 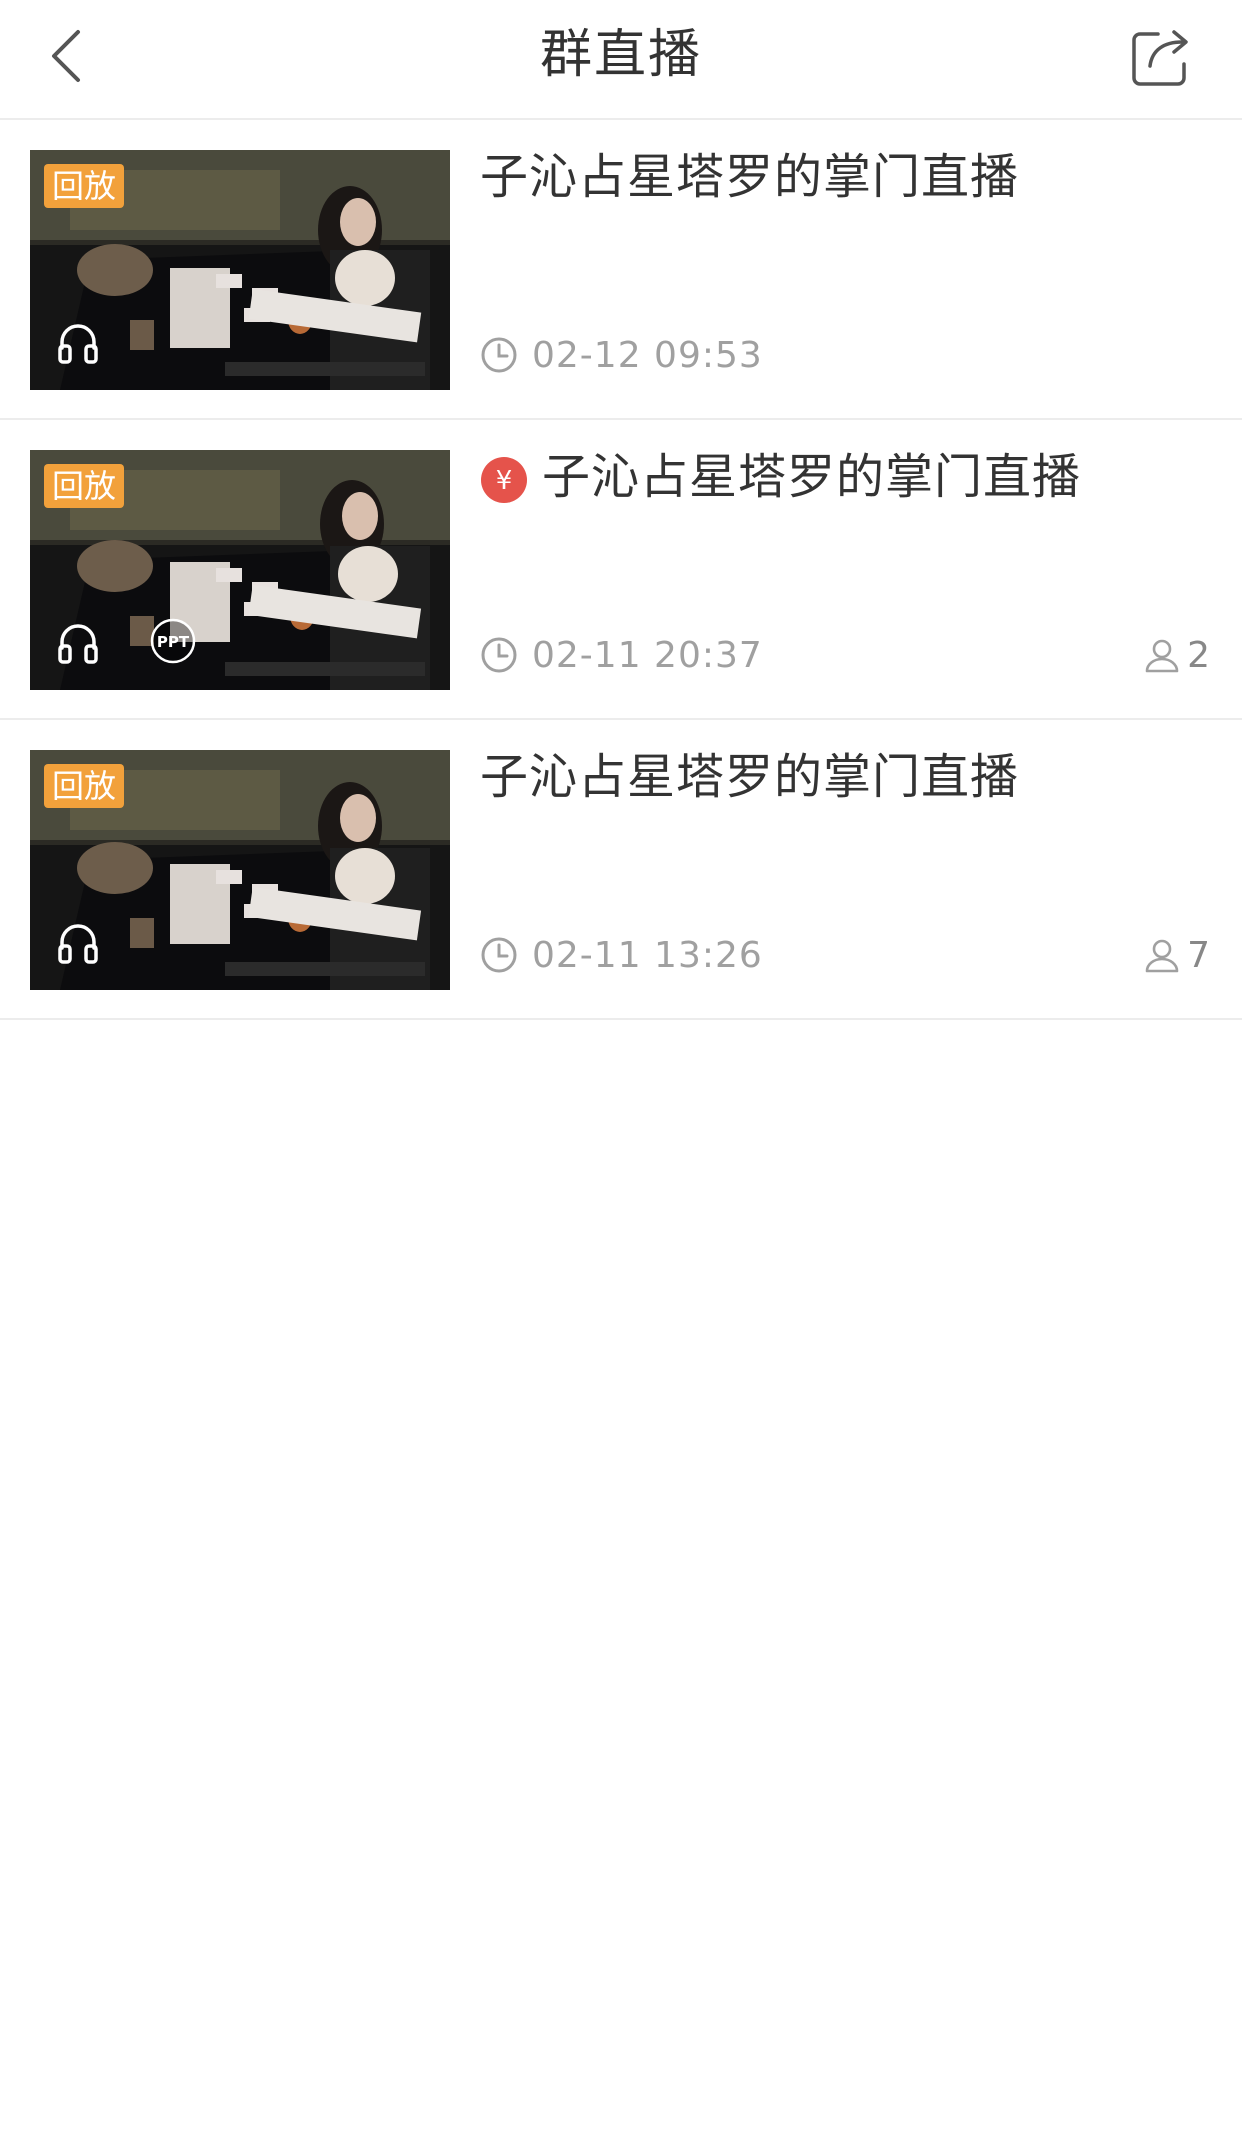 I want to click on share-button, so click(x=1160, y=58).